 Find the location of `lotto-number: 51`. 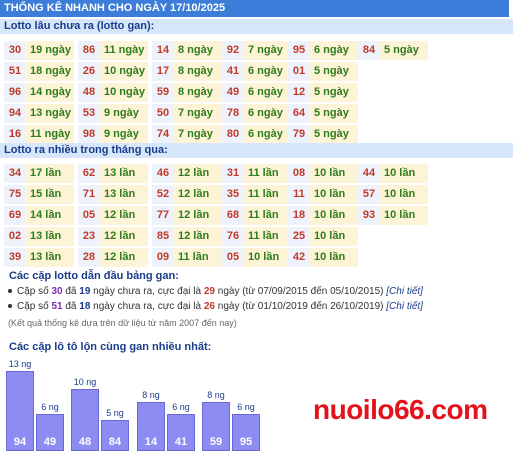

lotto-number: 51 is located at coordinates (15, 71).